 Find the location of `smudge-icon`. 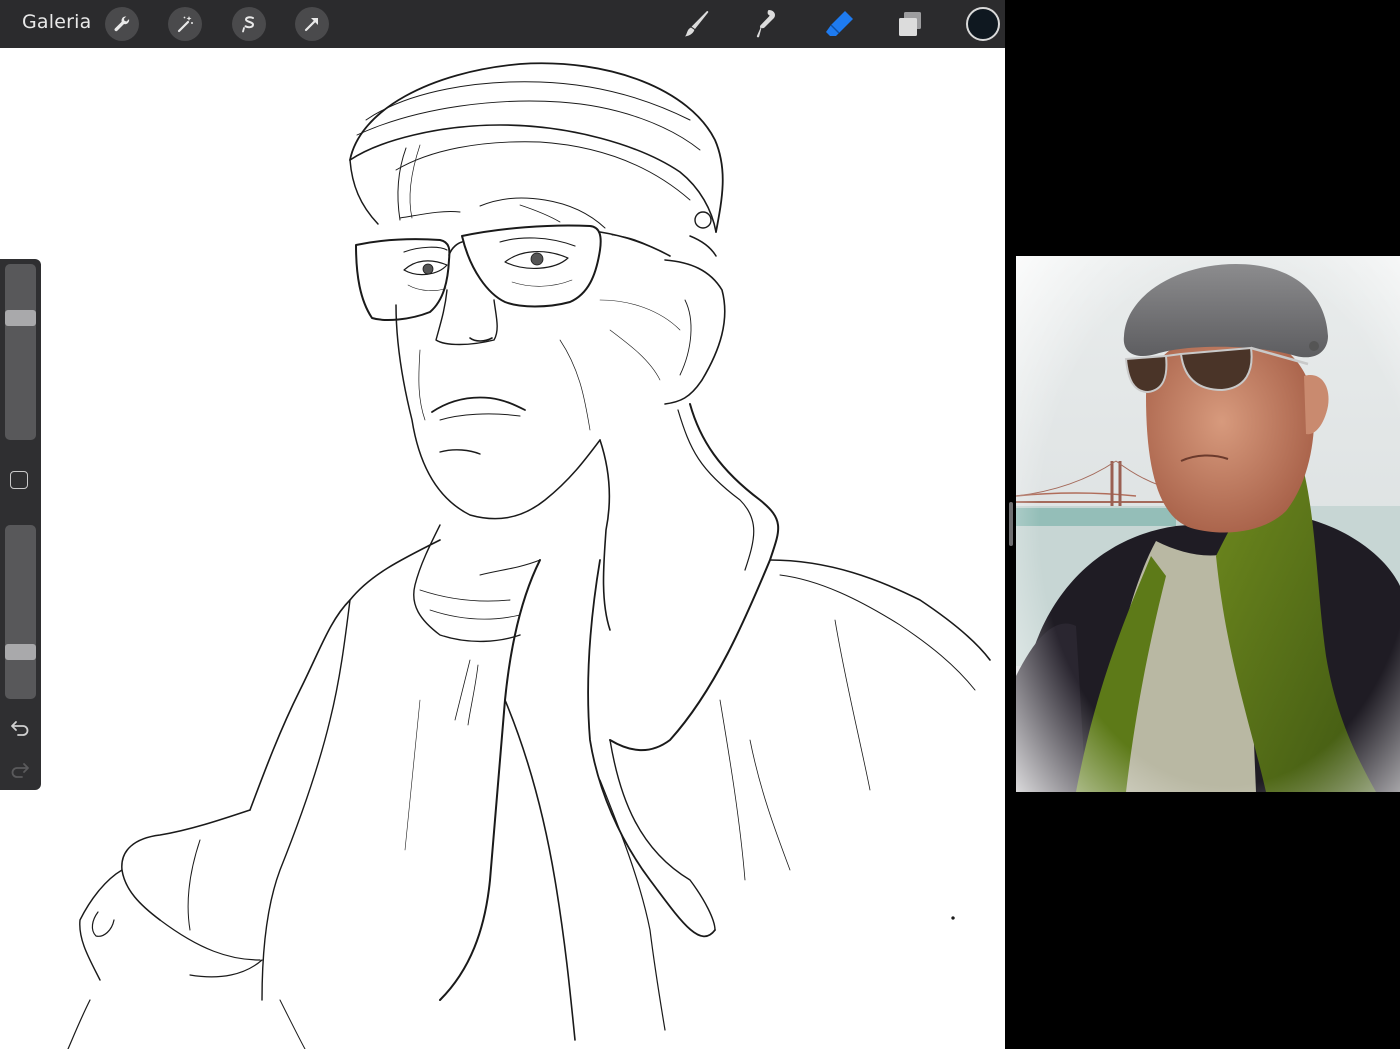

smudge-icon is located at coordinates (765, 24).